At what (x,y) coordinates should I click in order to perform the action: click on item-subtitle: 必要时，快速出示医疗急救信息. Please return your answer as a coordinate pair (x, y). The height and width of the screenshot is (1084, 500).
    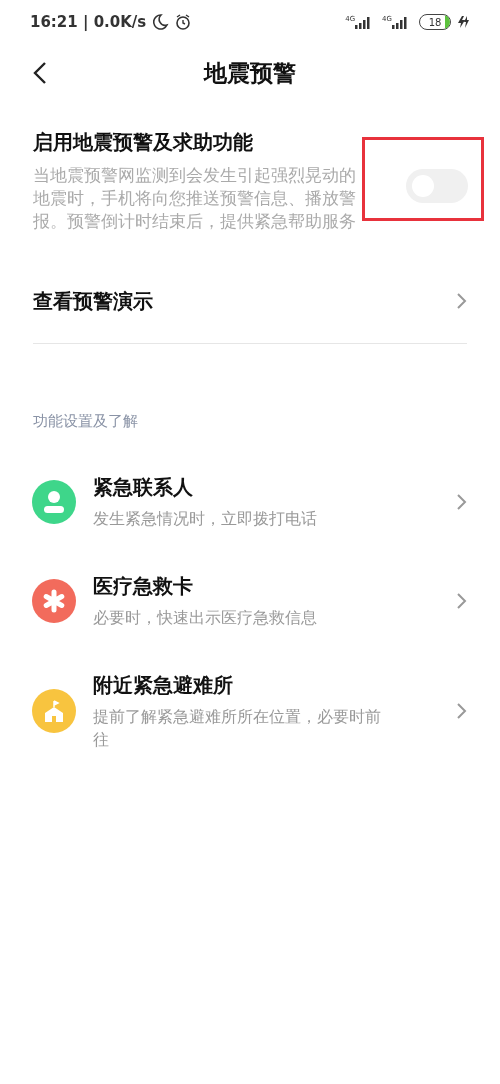
    Looking at the image, I should click on (205, 618).